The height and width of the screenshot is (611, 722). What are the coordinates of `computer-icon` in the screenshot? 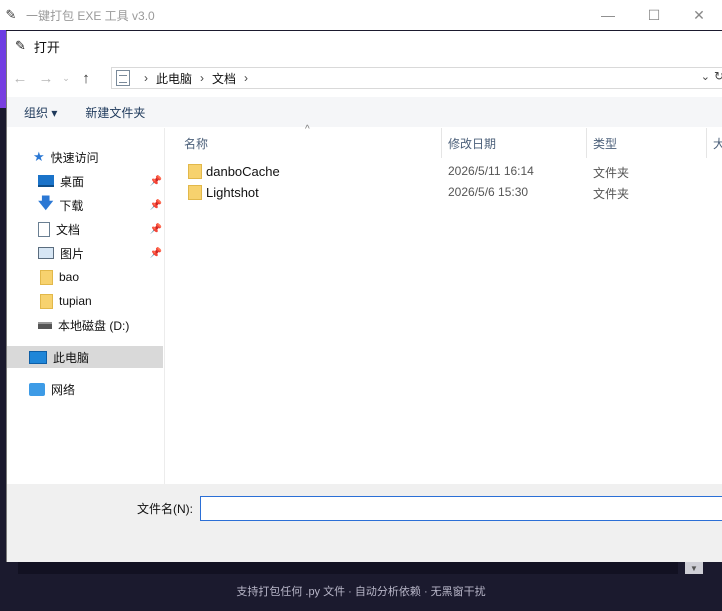 It's located at (38, 357).